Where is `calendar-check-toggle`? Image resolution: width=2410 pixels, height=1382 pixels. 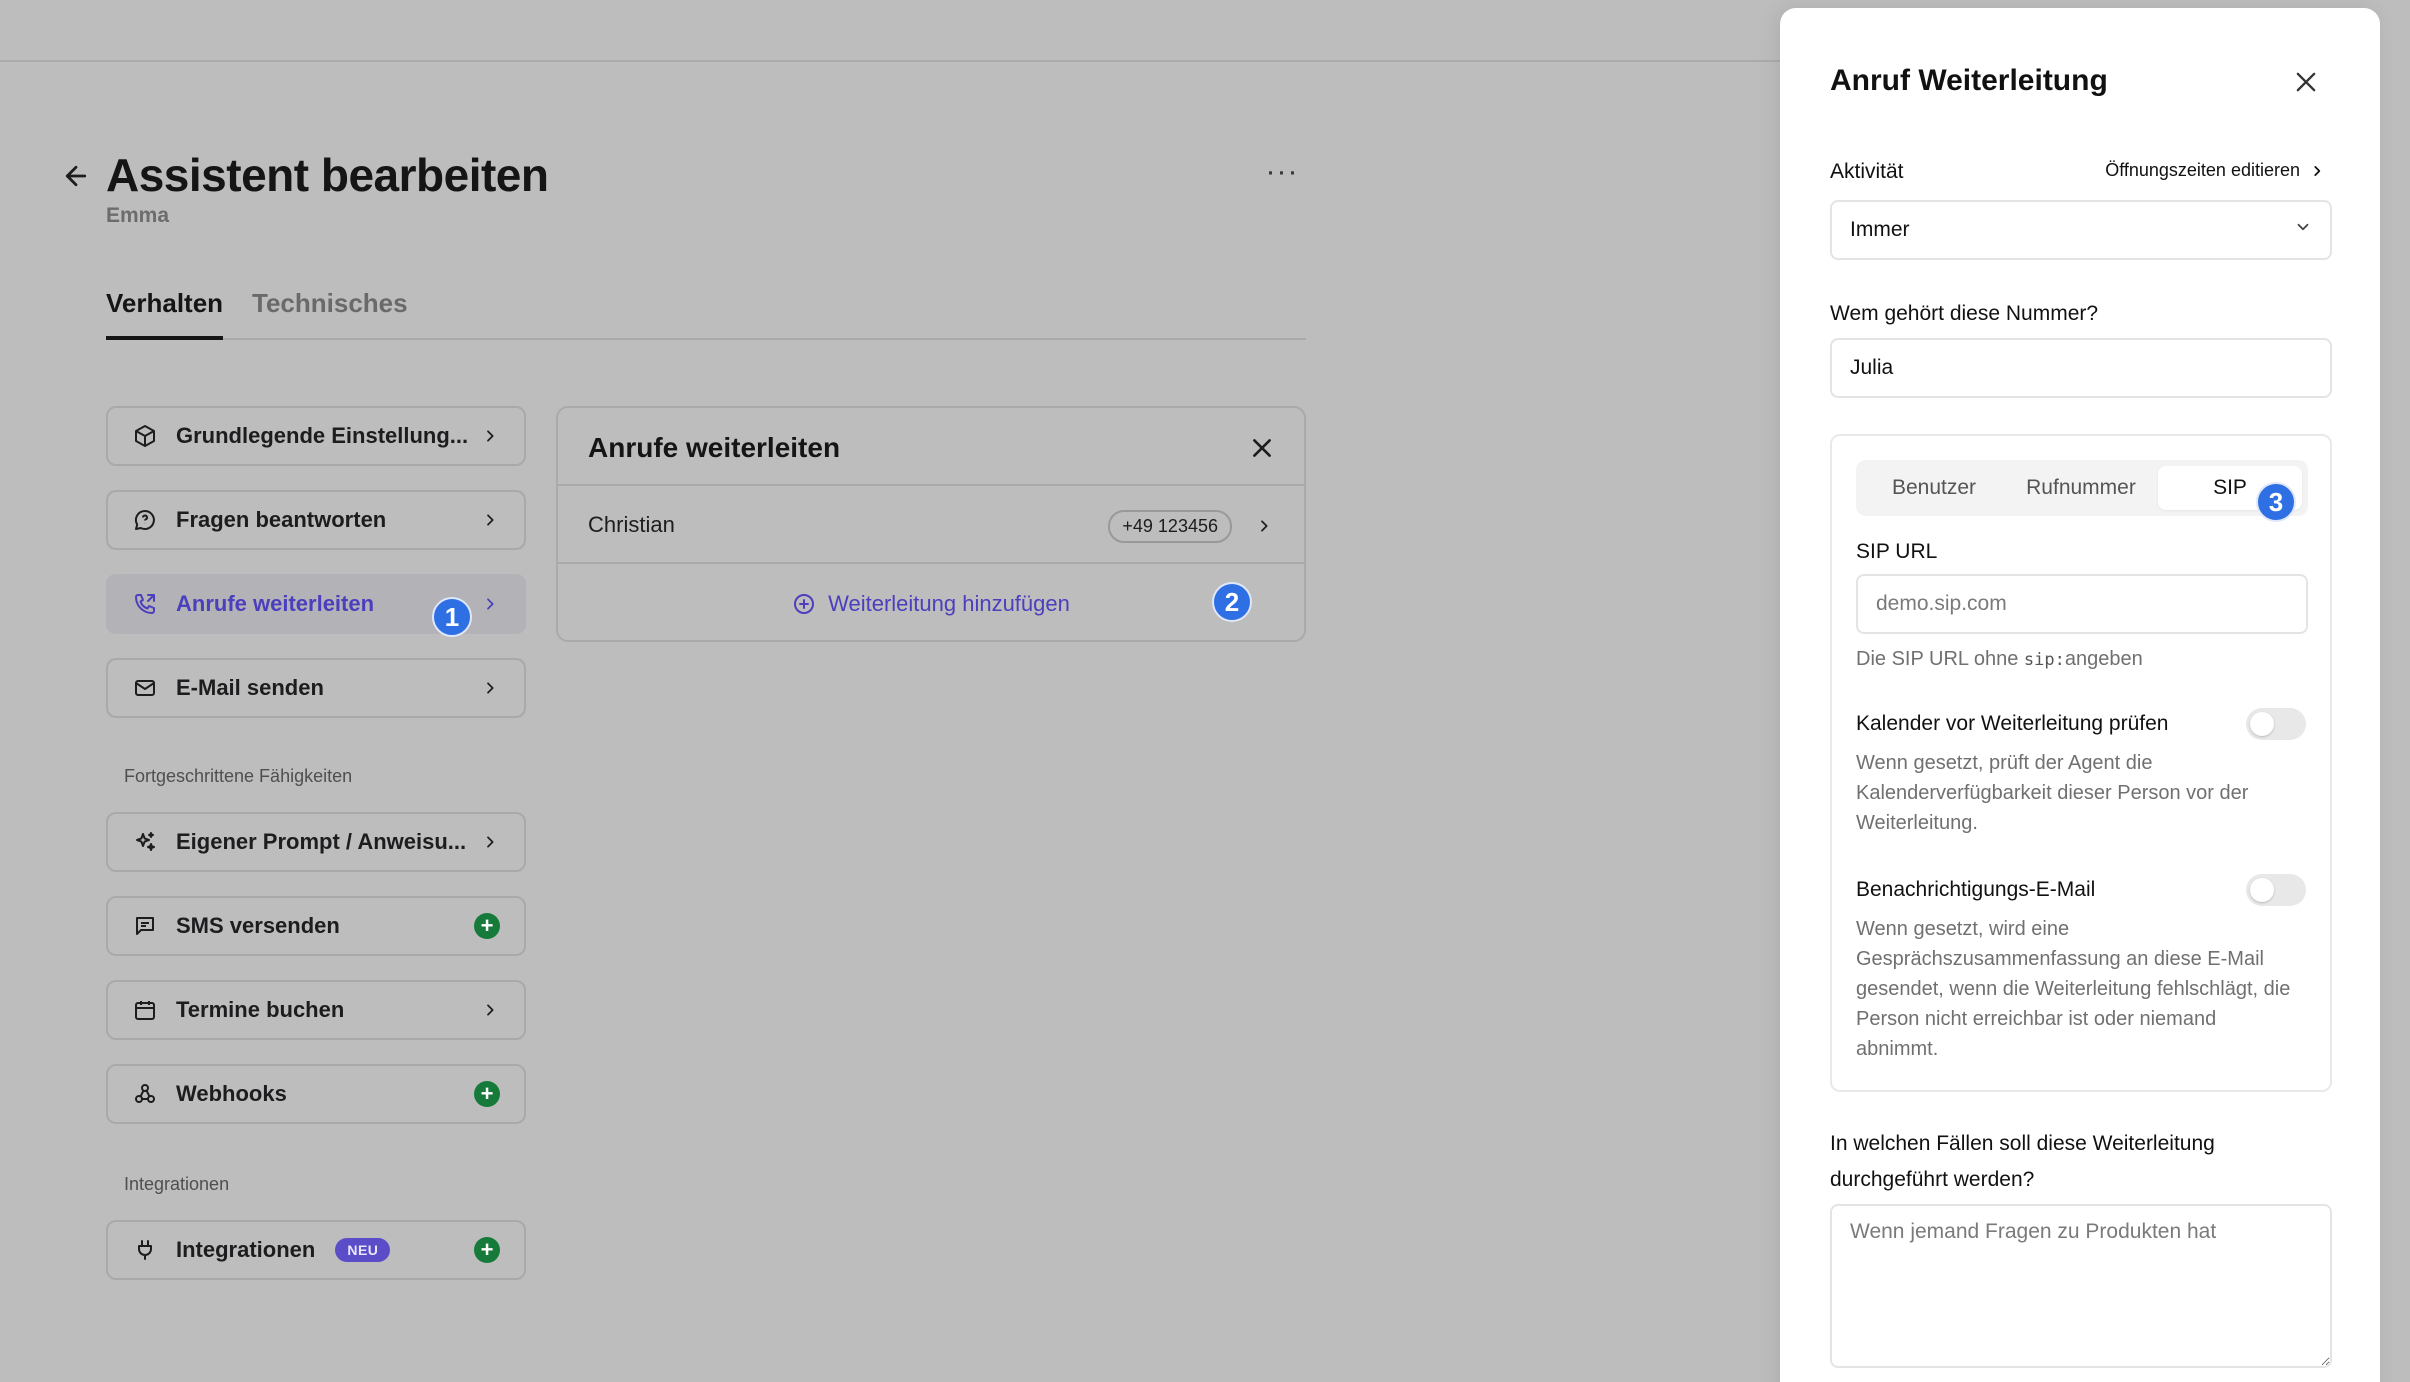 calendar-check-toggle is located at coordinates (2276, 724).